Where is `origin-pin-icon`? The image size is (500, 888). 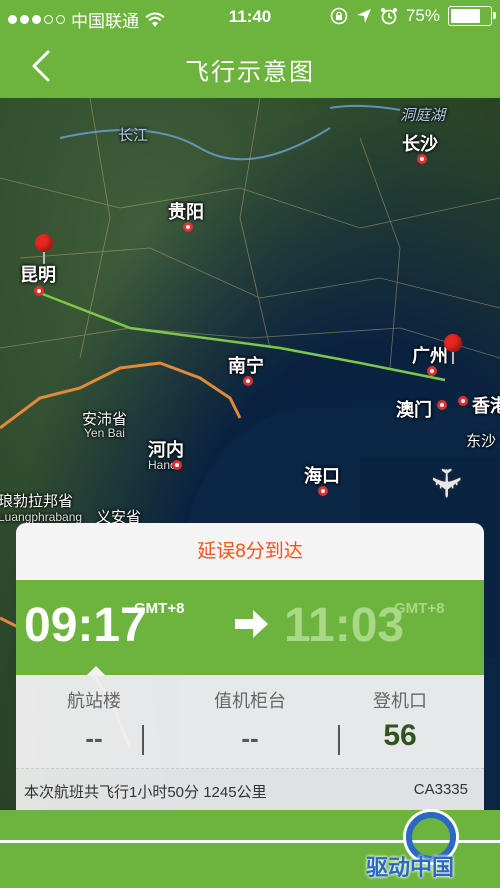 origin-pin-icon is located at coordinates (44, 249).